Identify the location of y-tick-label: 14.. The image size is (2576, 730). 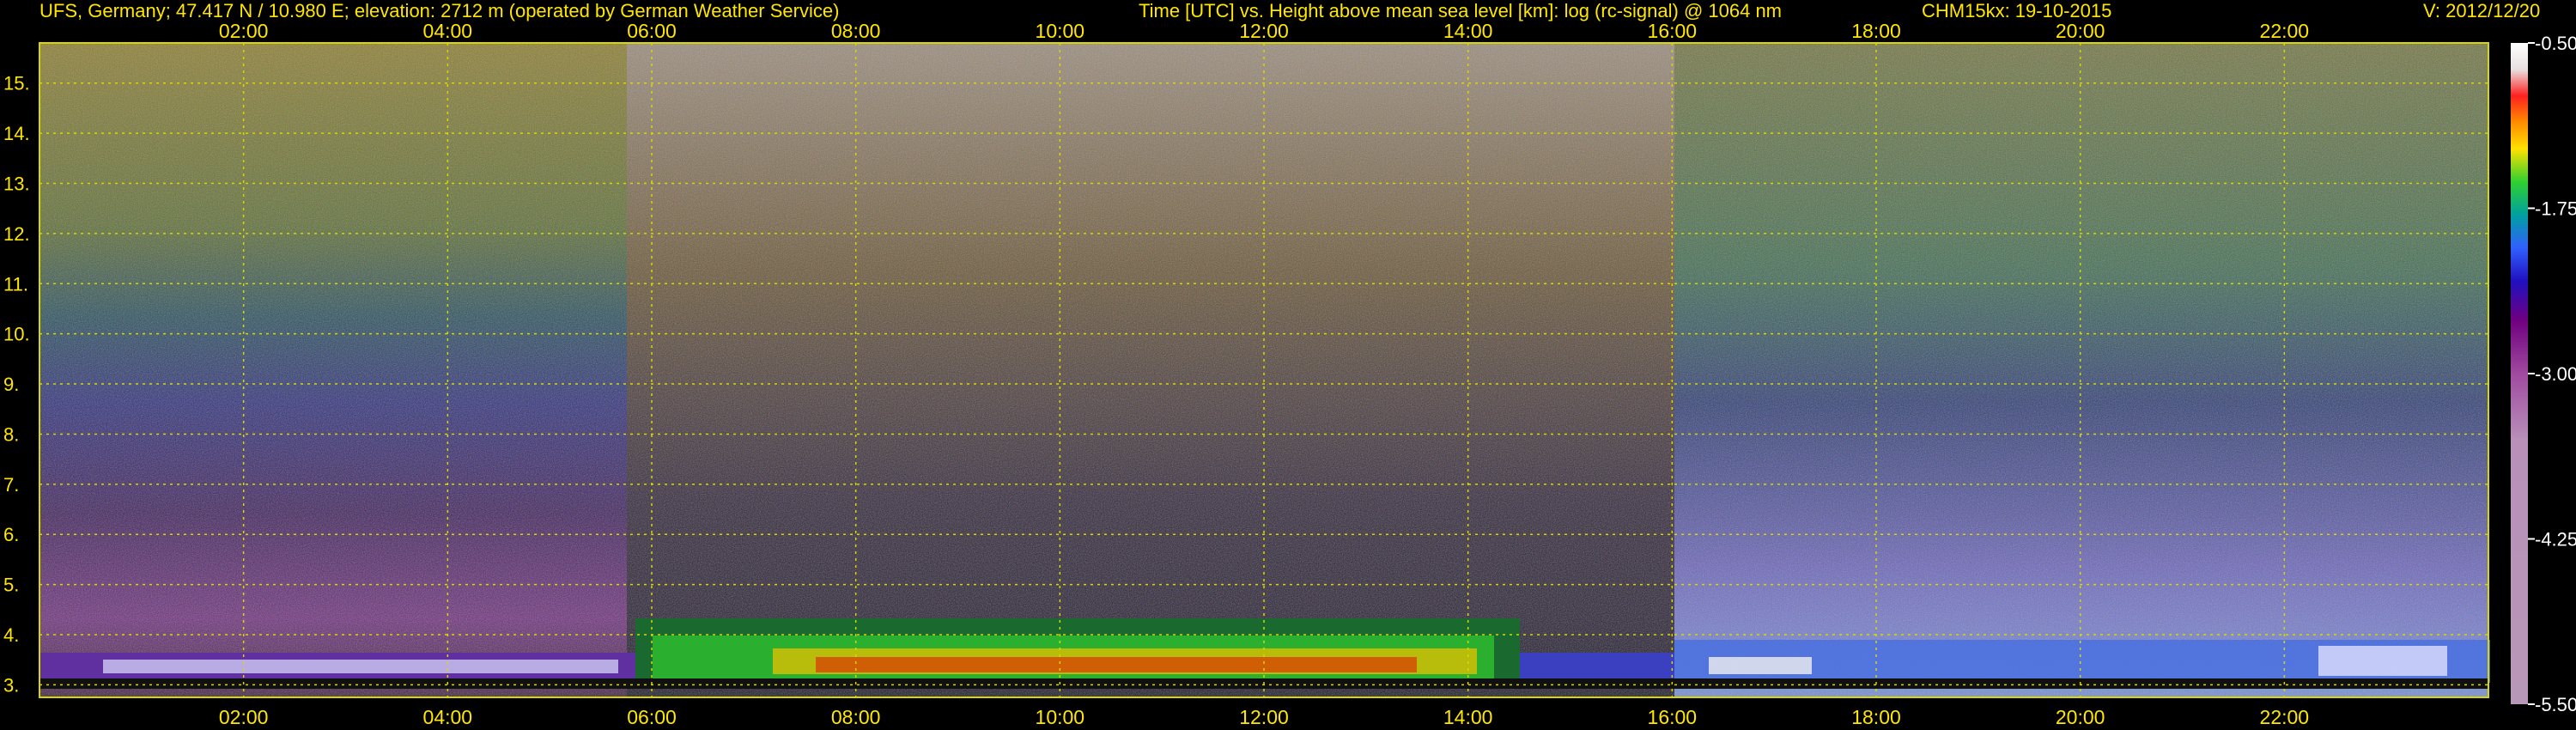
(16, 133).